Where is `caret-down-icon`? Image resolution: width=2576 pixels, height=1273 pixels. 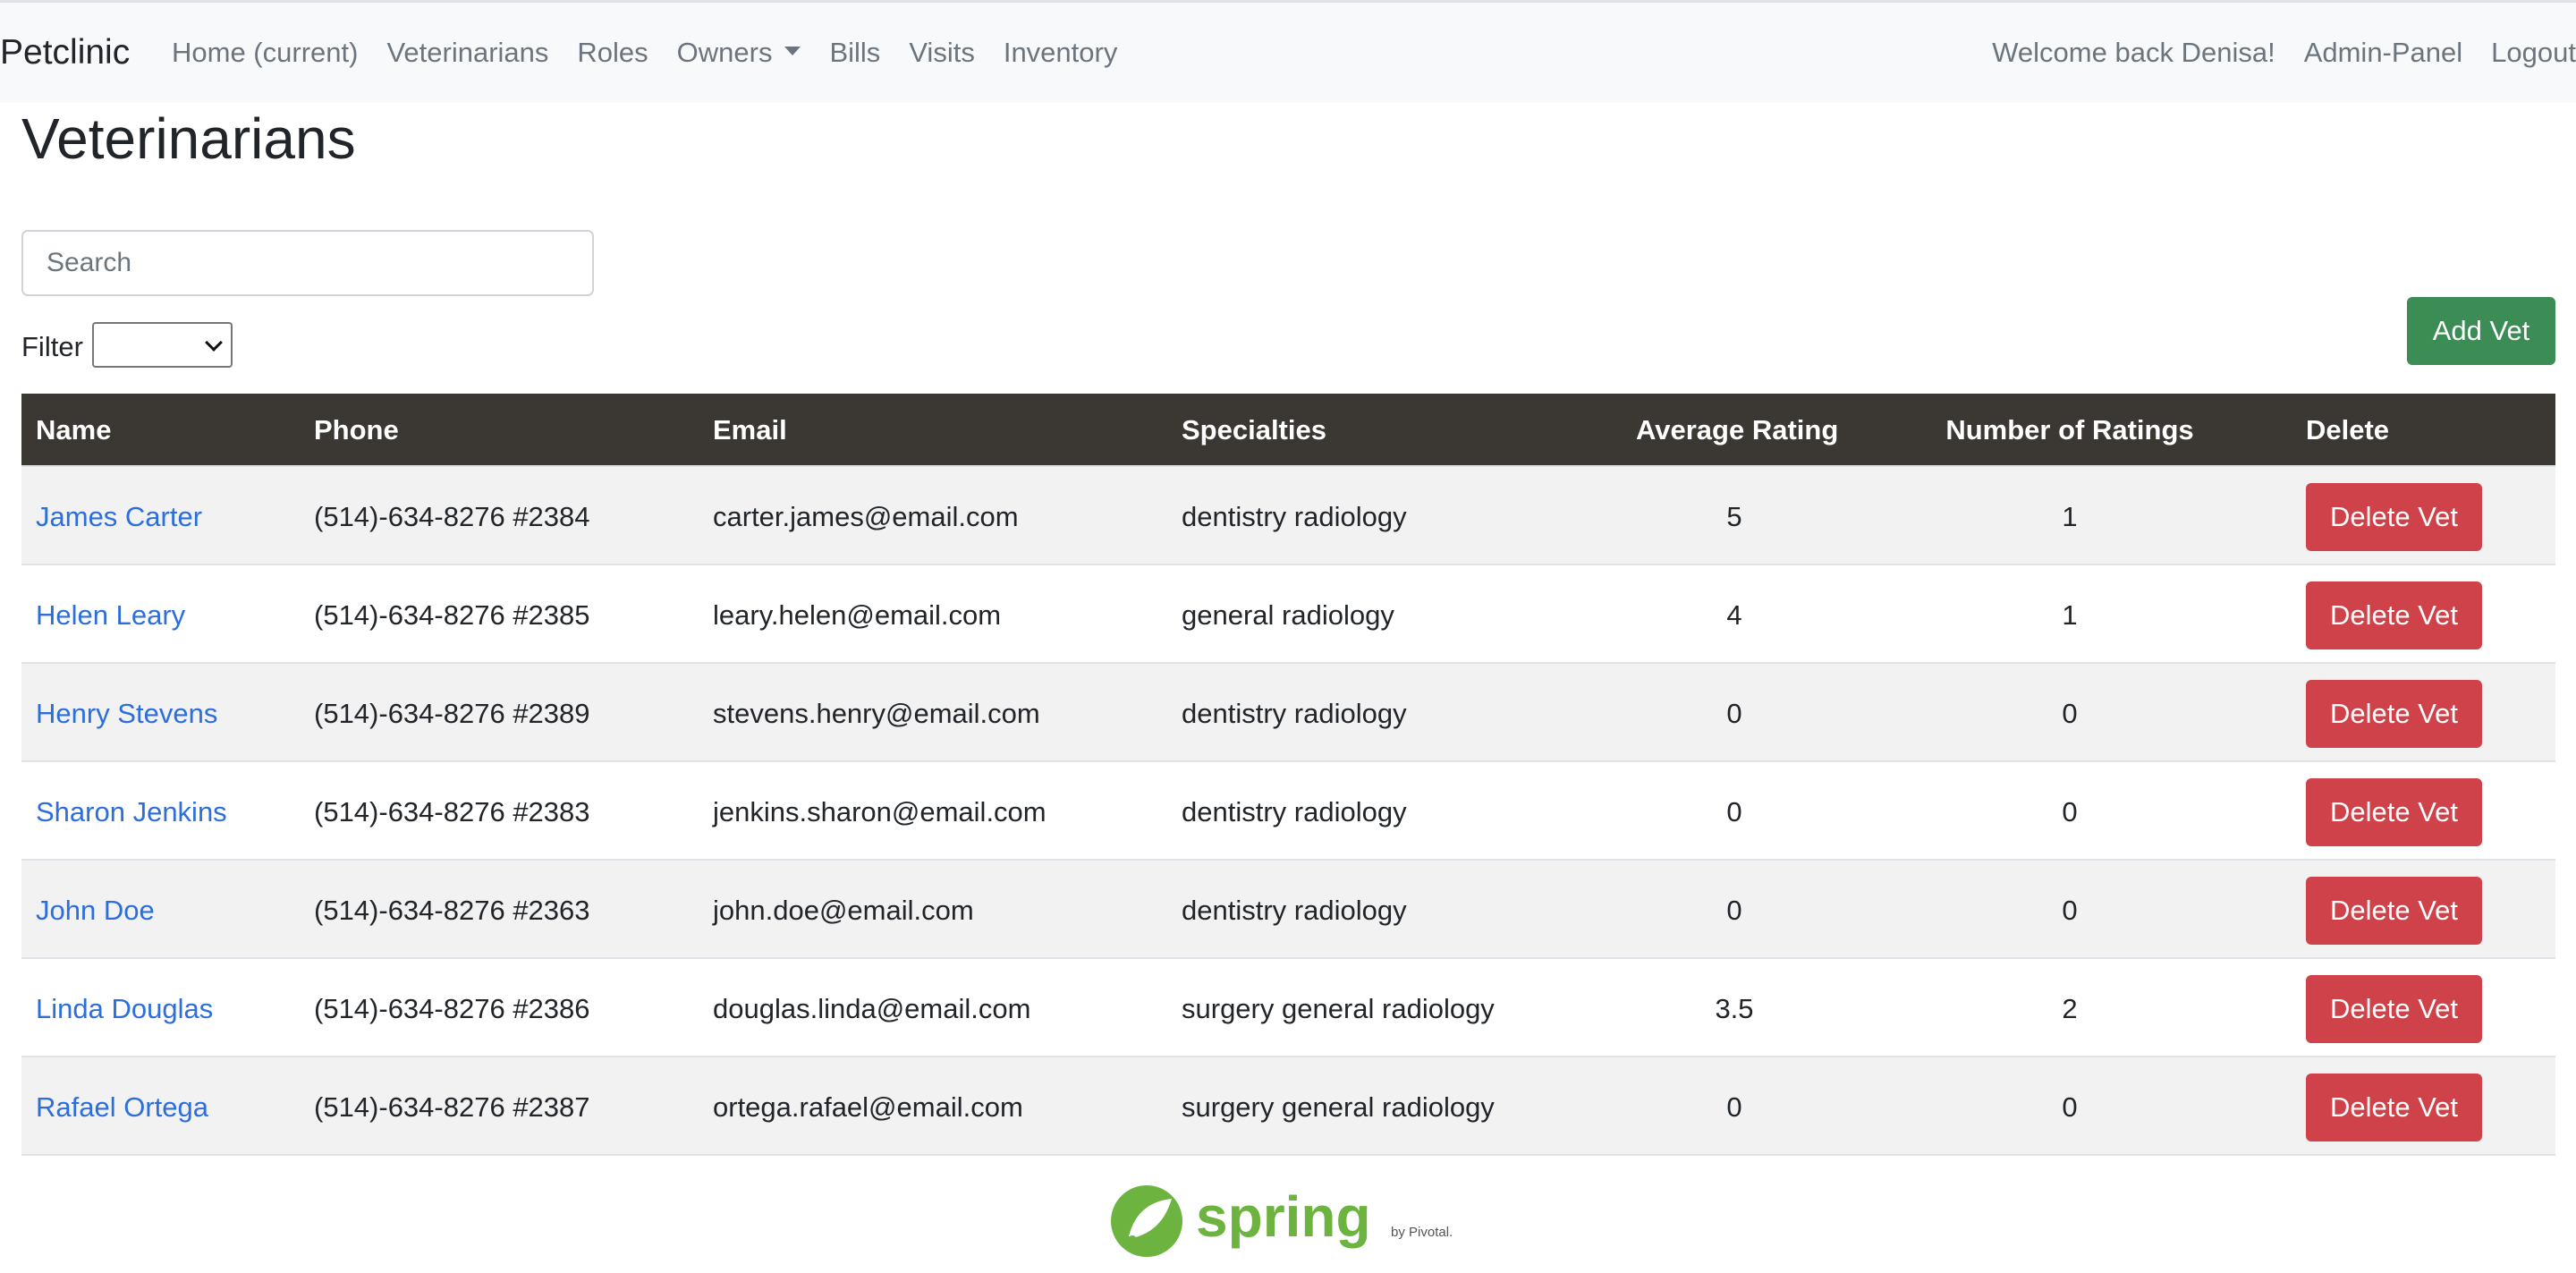 caret-down-icon is located at coordinates (792, 50).